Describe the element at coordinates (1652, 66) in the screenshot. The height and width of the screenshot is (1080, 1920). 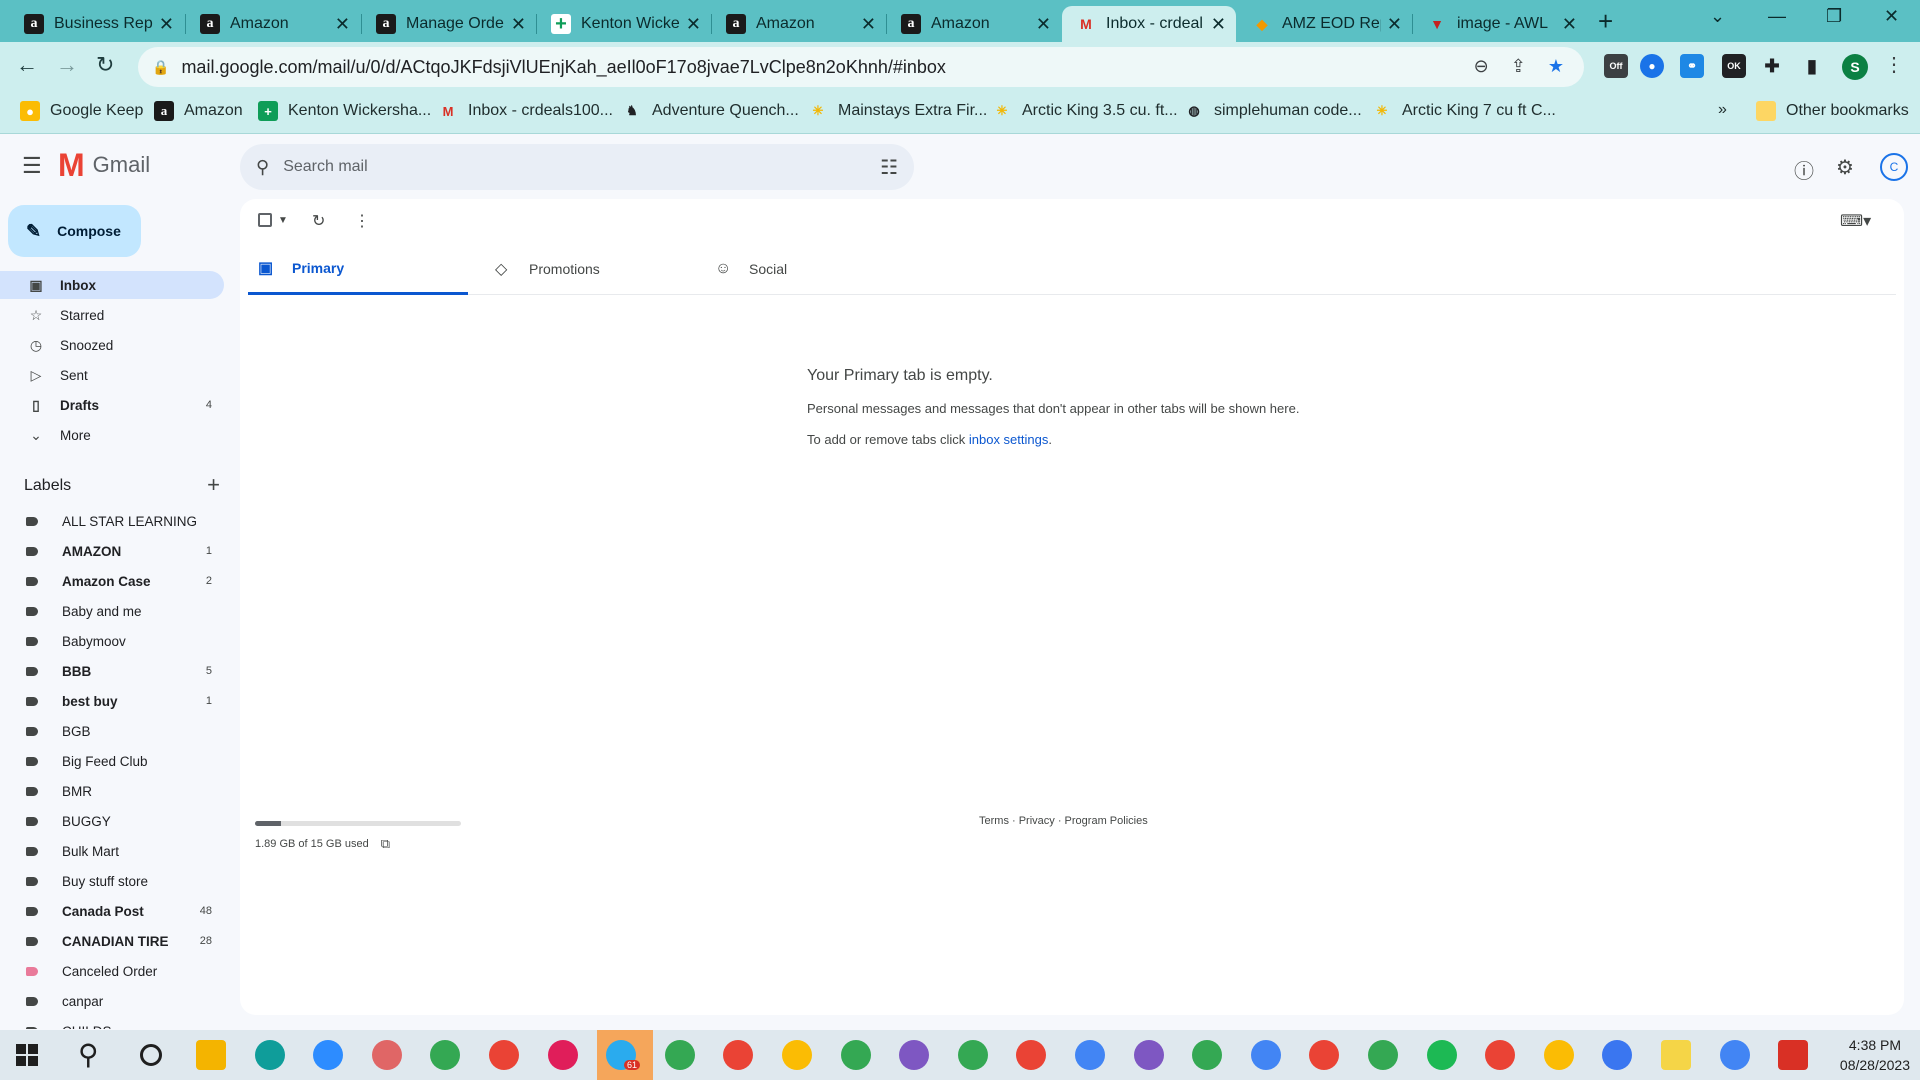
I see `extension-blue-icon: ●` at that location.